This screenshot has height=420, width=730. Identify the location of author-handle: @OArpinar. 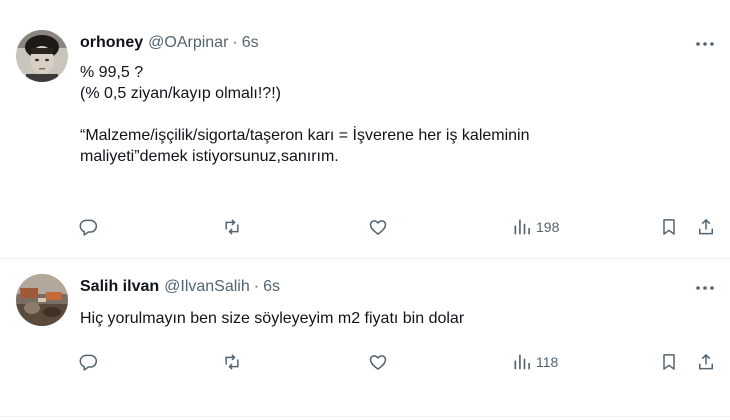
(188, 43).